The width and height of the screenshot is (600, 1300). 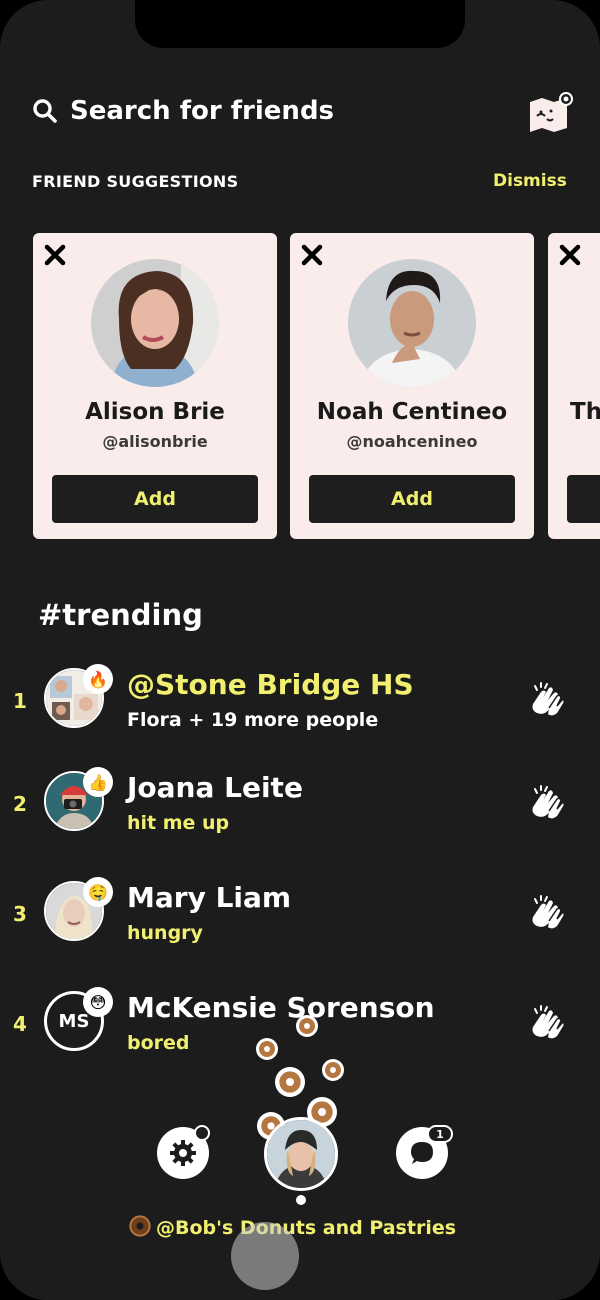 I want to click on home-button, so click(x=265, y=1256).